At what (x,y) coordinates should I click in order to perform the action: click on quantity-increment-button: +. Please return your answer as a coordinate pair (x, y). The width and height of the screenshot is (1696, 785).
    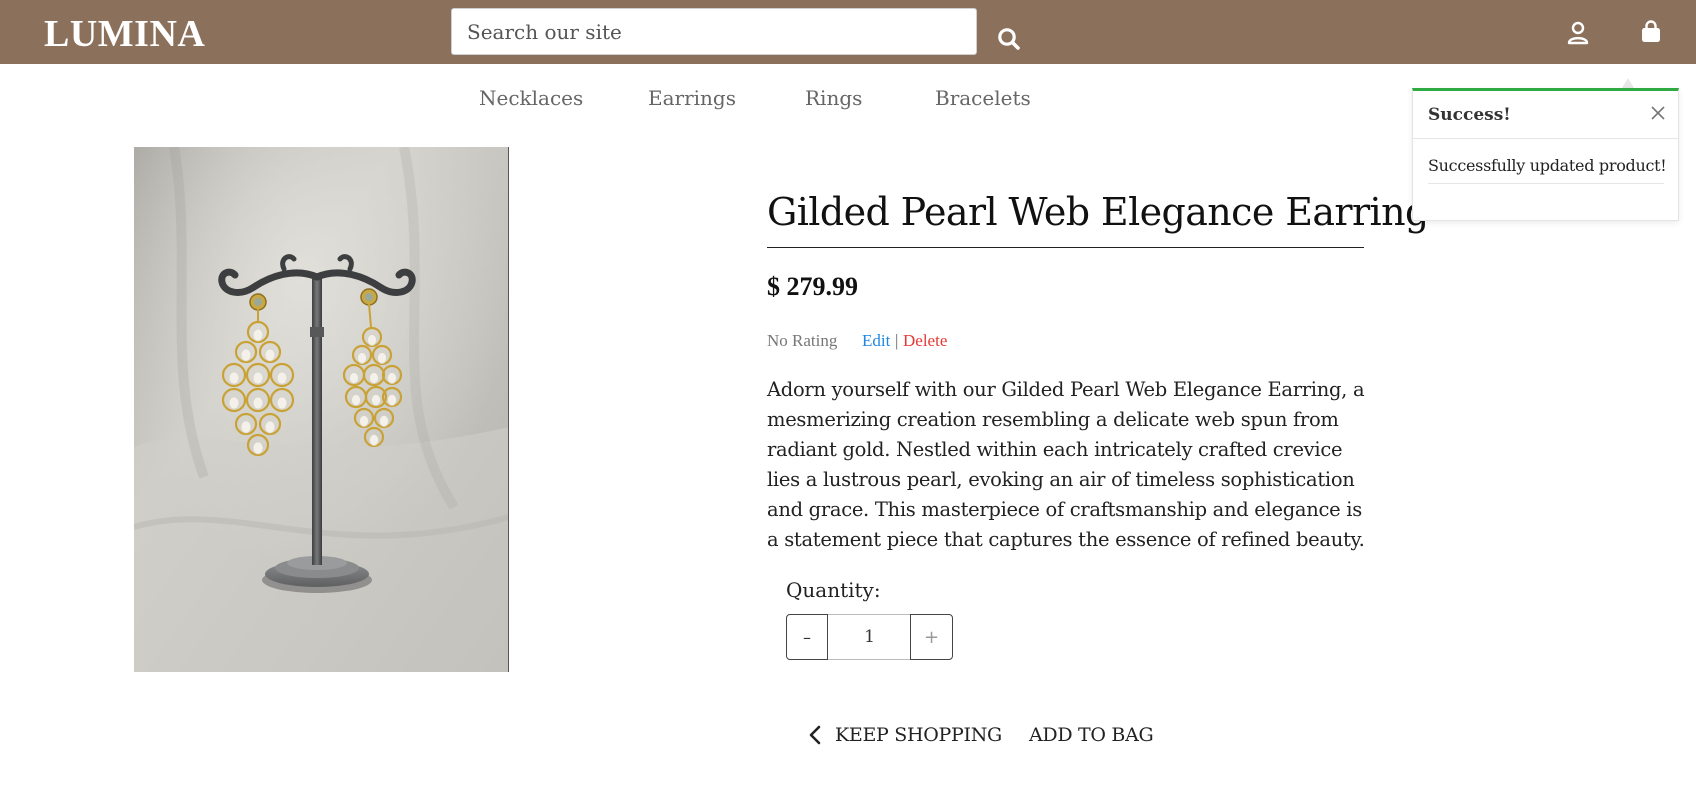
    Looking at the image, I should click on (931, 637).